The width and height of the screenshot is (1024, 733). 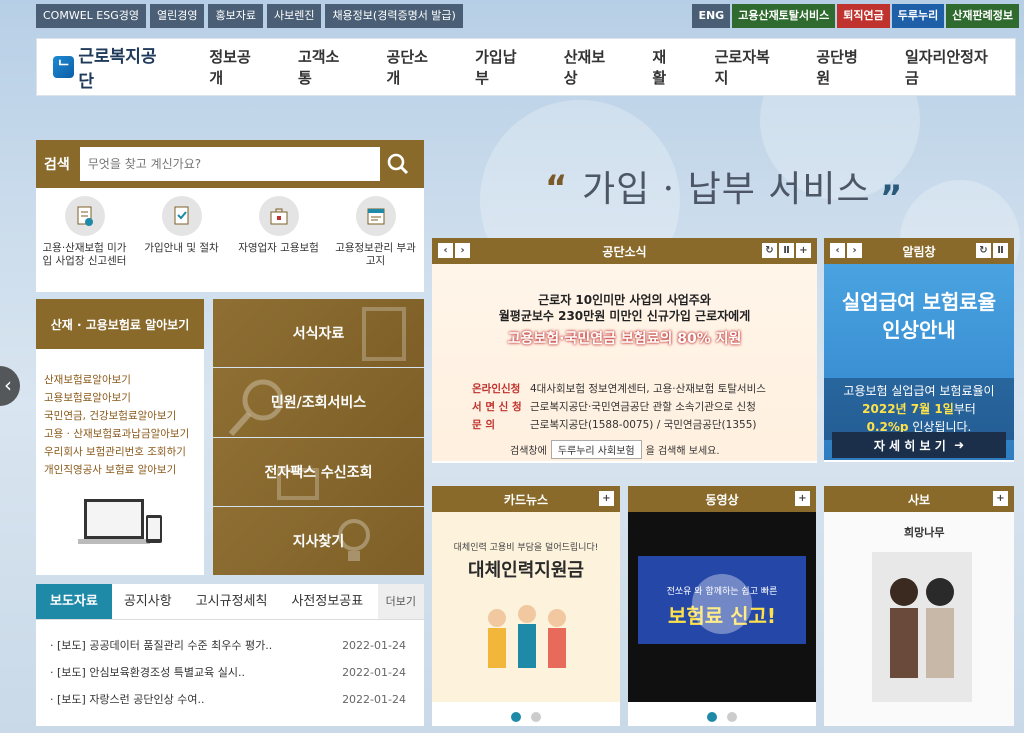 I want to click on banner-search-hint: 검색창에 두루누리 사회보험 을 검색해 보세요., so click(x=615, y=449).